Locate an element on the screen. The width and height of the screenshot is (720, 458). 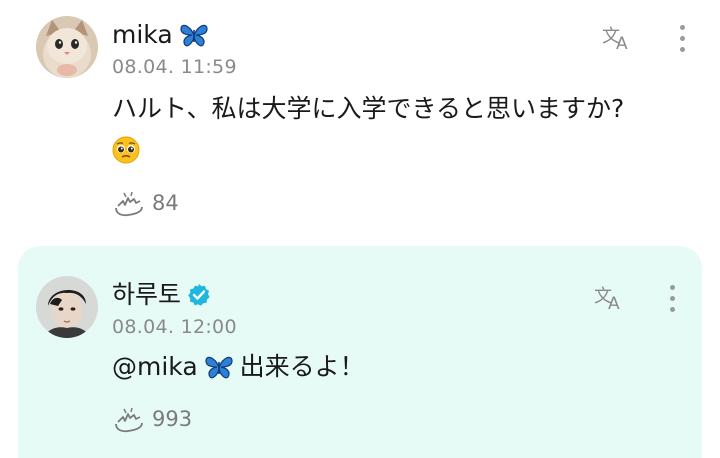
verified-badge-icon is located at coordinates (199, 295).